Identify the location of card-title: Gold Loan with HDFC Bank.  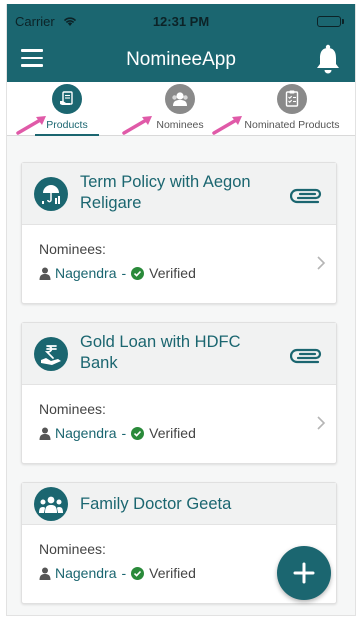
(160, 352).